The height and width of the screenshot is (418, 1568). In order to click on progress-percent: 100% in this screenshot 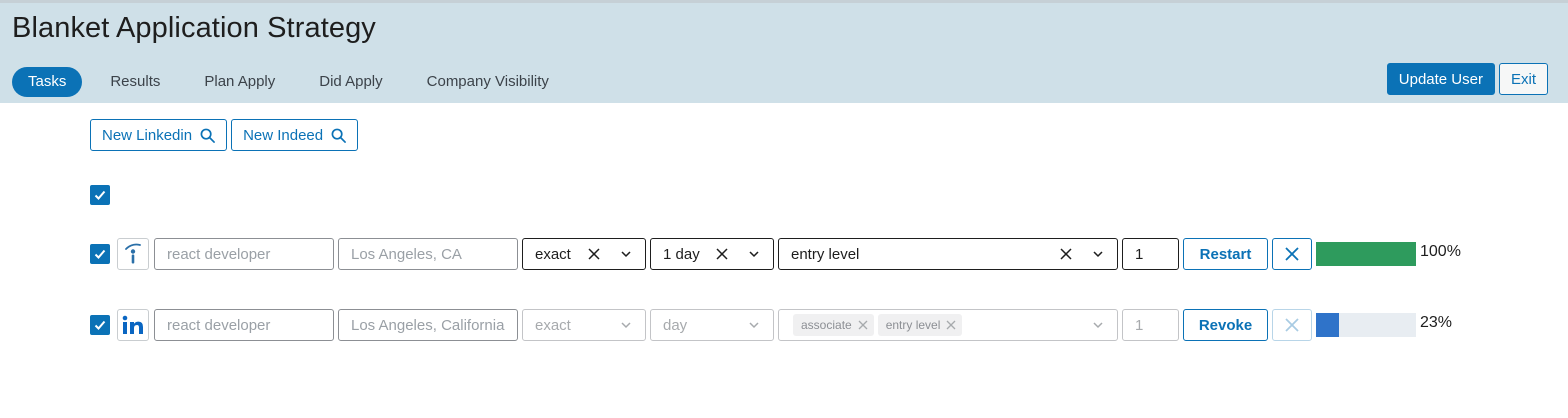, I will do `click(1440, 251)`.